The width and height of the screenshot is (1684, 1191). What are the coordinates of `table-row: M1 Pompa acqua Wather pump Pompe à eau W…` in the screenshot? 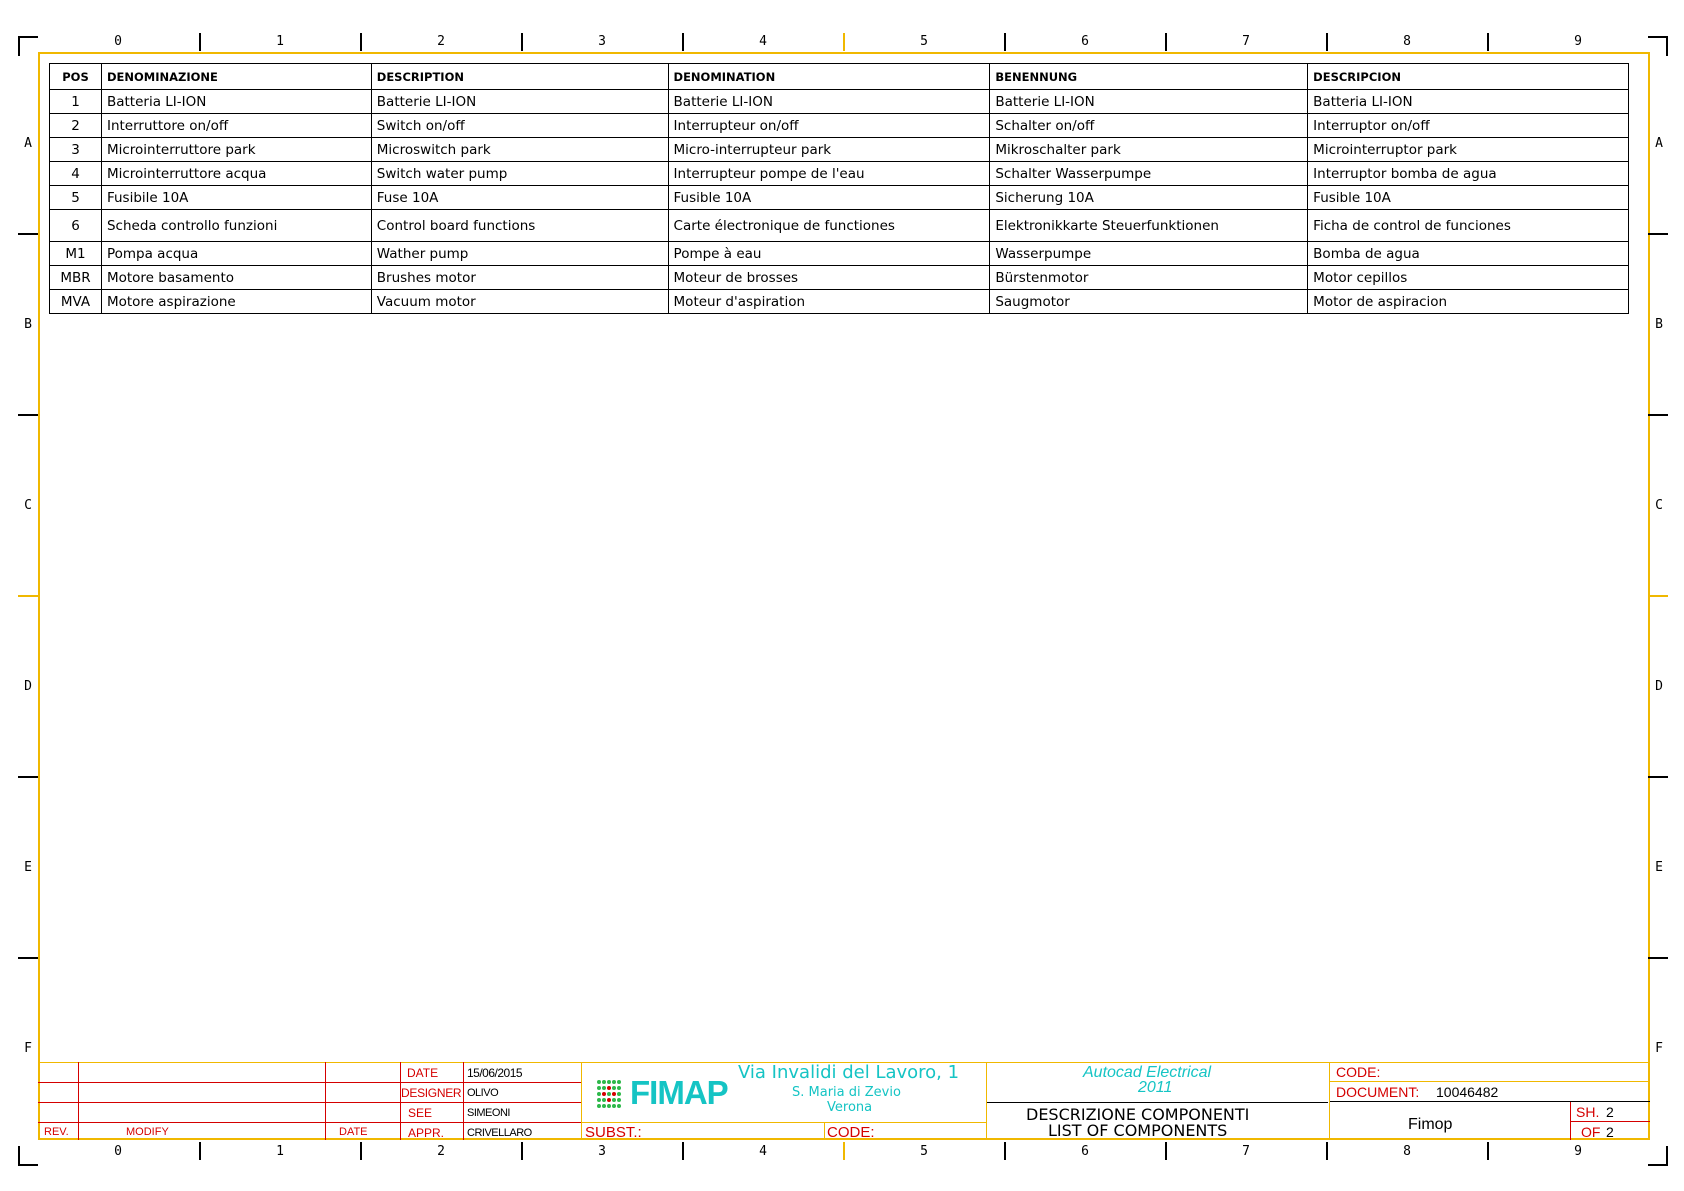 It's located at (839, 253).